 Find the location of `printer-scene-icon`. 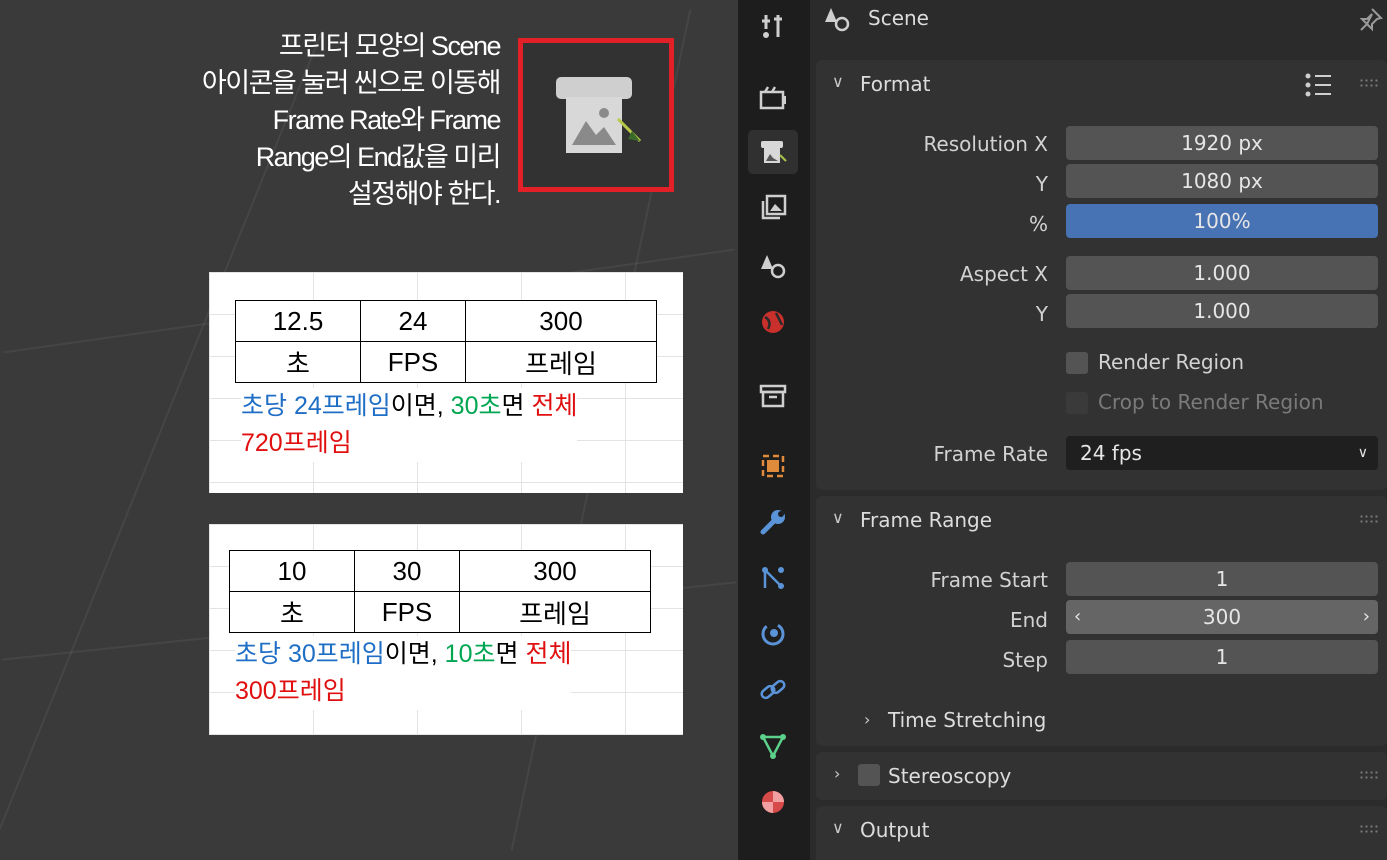

printer-scene-icon is located at coordinates (599, 115).